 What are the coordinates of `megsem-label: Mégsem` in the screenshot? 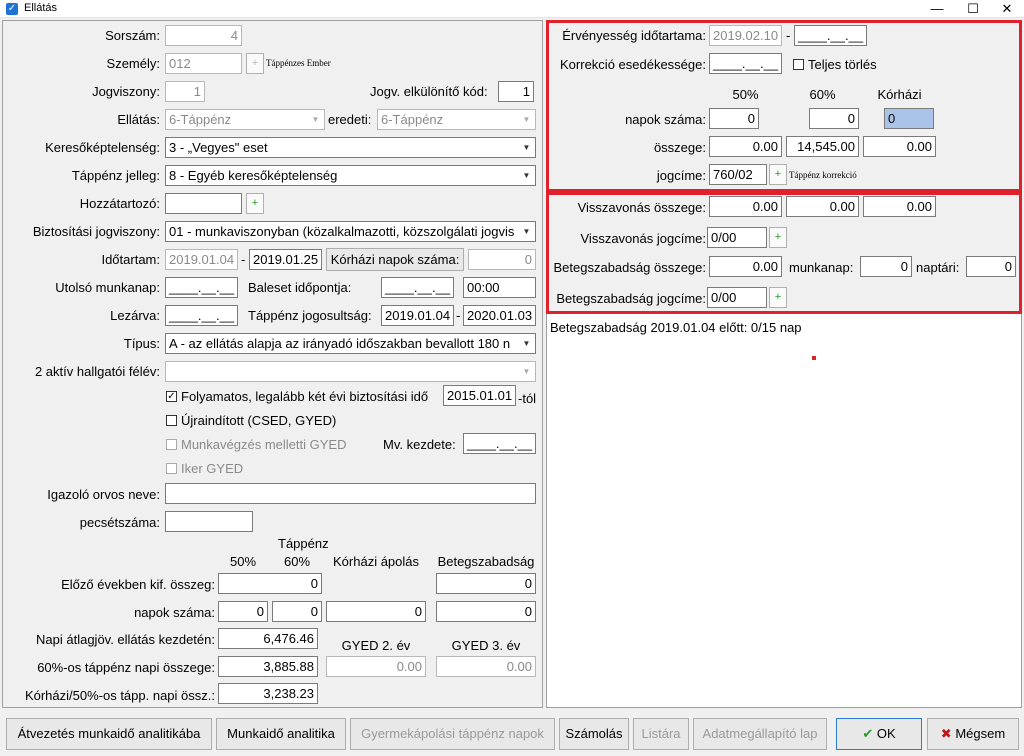 It's located at (980, 733).